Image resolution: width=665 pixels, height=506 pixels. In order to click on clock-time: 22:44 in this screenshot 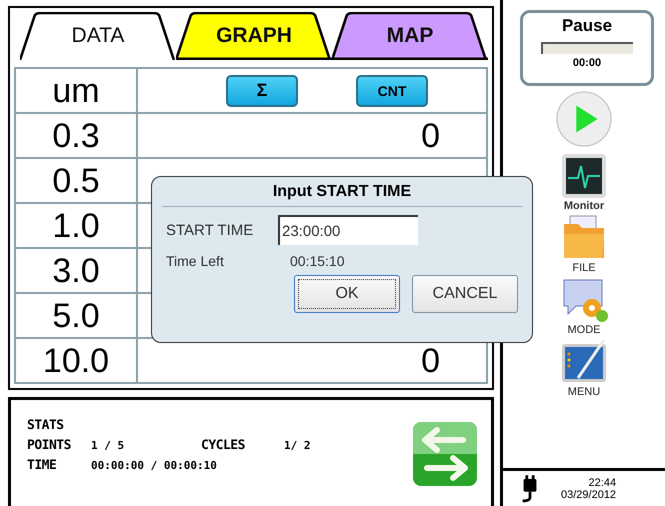, I will do `click(602, 482)`.